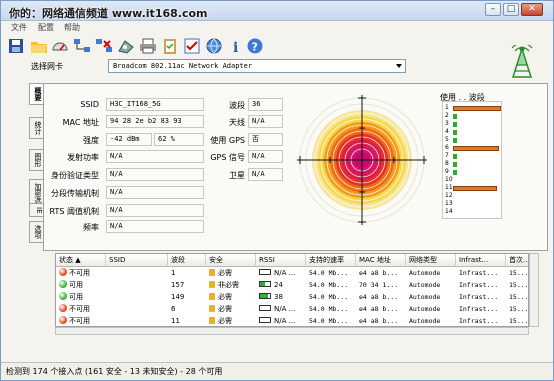  Describe the element at coordinates (277, 11) in the screenshot. I see `title-bar: 你的：网络通信频道 www.it168.com – □ ✕` at that location.